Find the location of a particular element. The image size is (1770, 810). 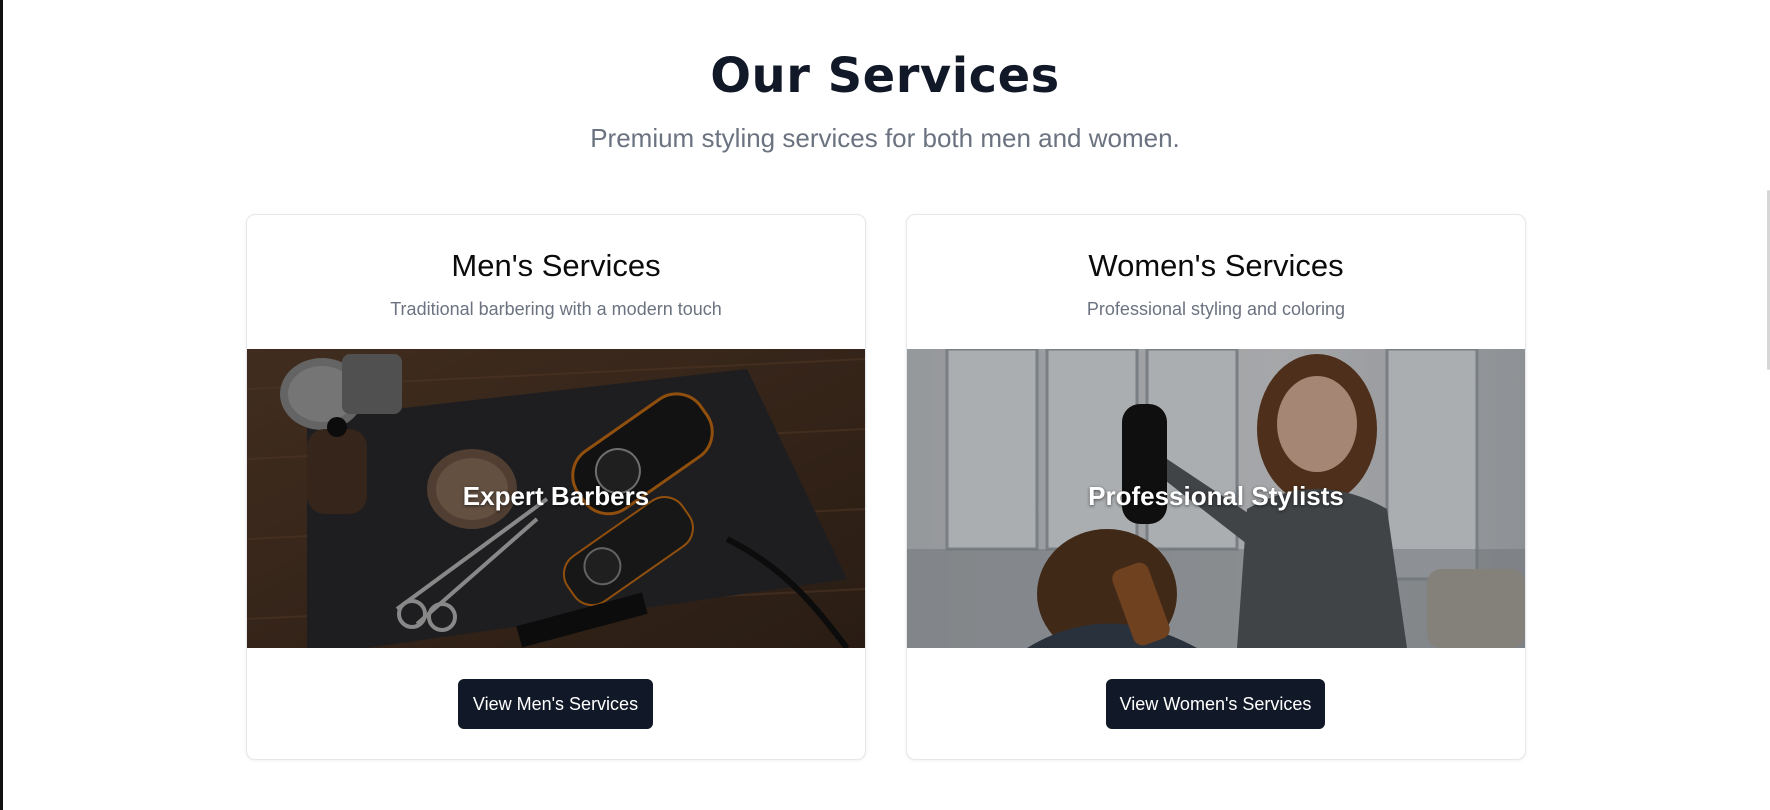

page-title: Our Services is located at coordinates (885, 76).